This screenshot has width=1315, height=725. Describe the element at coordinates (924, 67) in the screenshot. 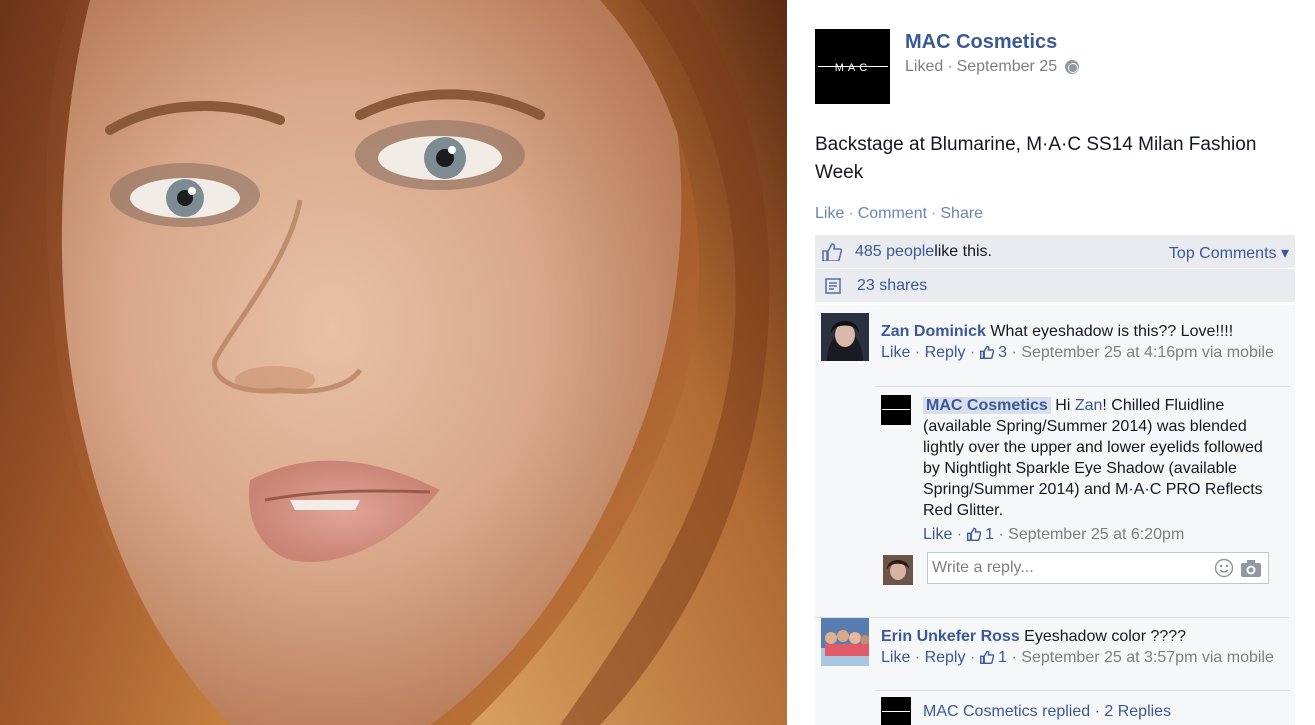

I see `liked-label: Liked` at that location.